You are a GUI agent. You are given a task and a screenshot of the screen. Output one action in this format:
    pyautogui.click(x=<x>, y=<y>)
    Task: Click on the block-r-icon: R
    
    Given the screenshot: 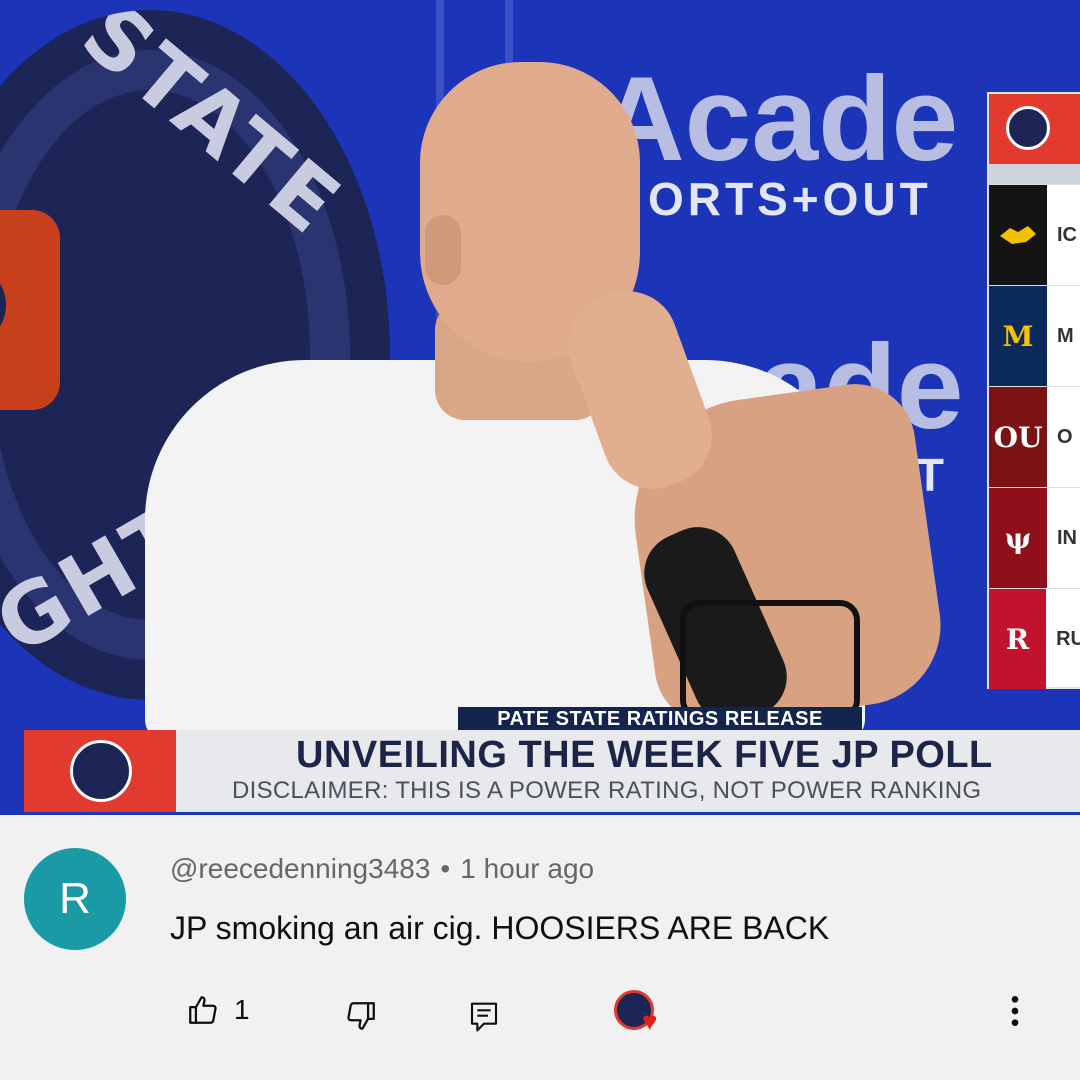 What is the action you would take?
    pyautogui.click(x=1018, y=639)
    